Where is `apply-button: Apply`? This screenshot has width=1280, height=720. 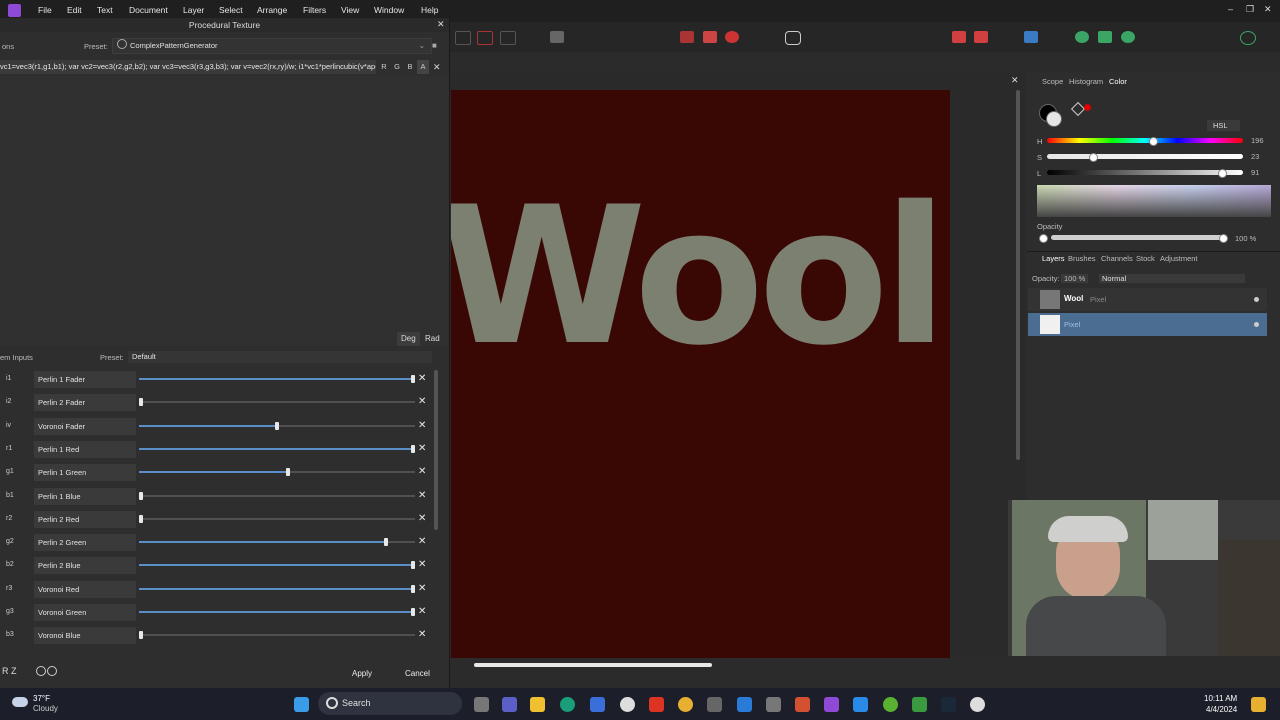 apply-button: Apply is located at coordinates (362, 673).